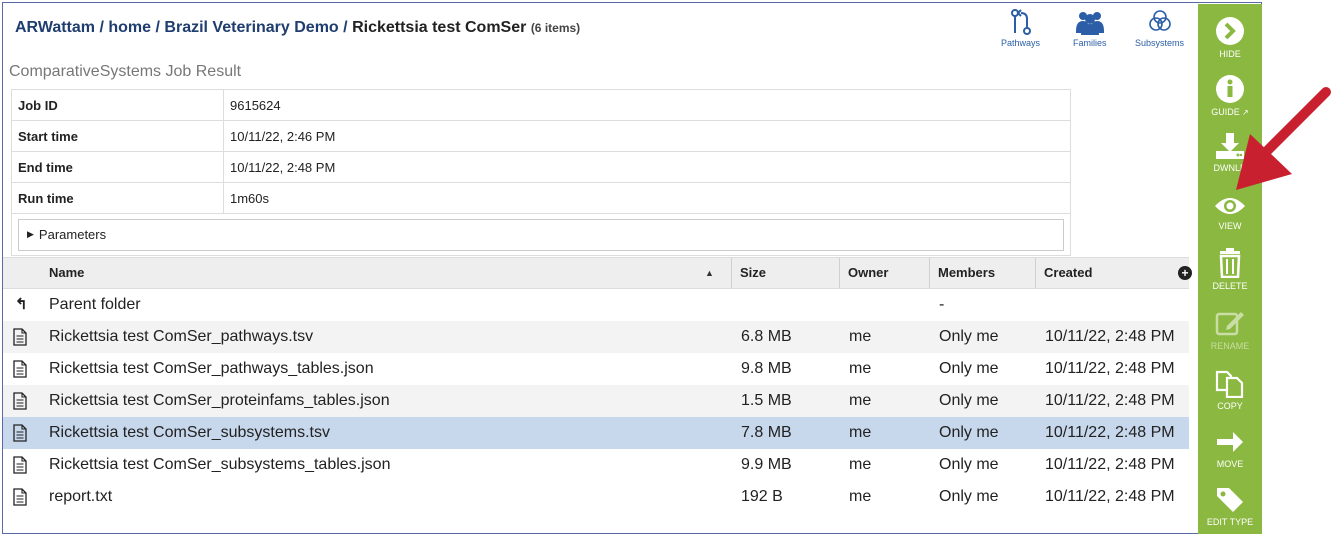 This screenshot has height=540, width=1332. What do you see at coordinates (21, 304) in the screenshot?
I see `arrow-up-icon: ↰` at bounding box center [21, 304].